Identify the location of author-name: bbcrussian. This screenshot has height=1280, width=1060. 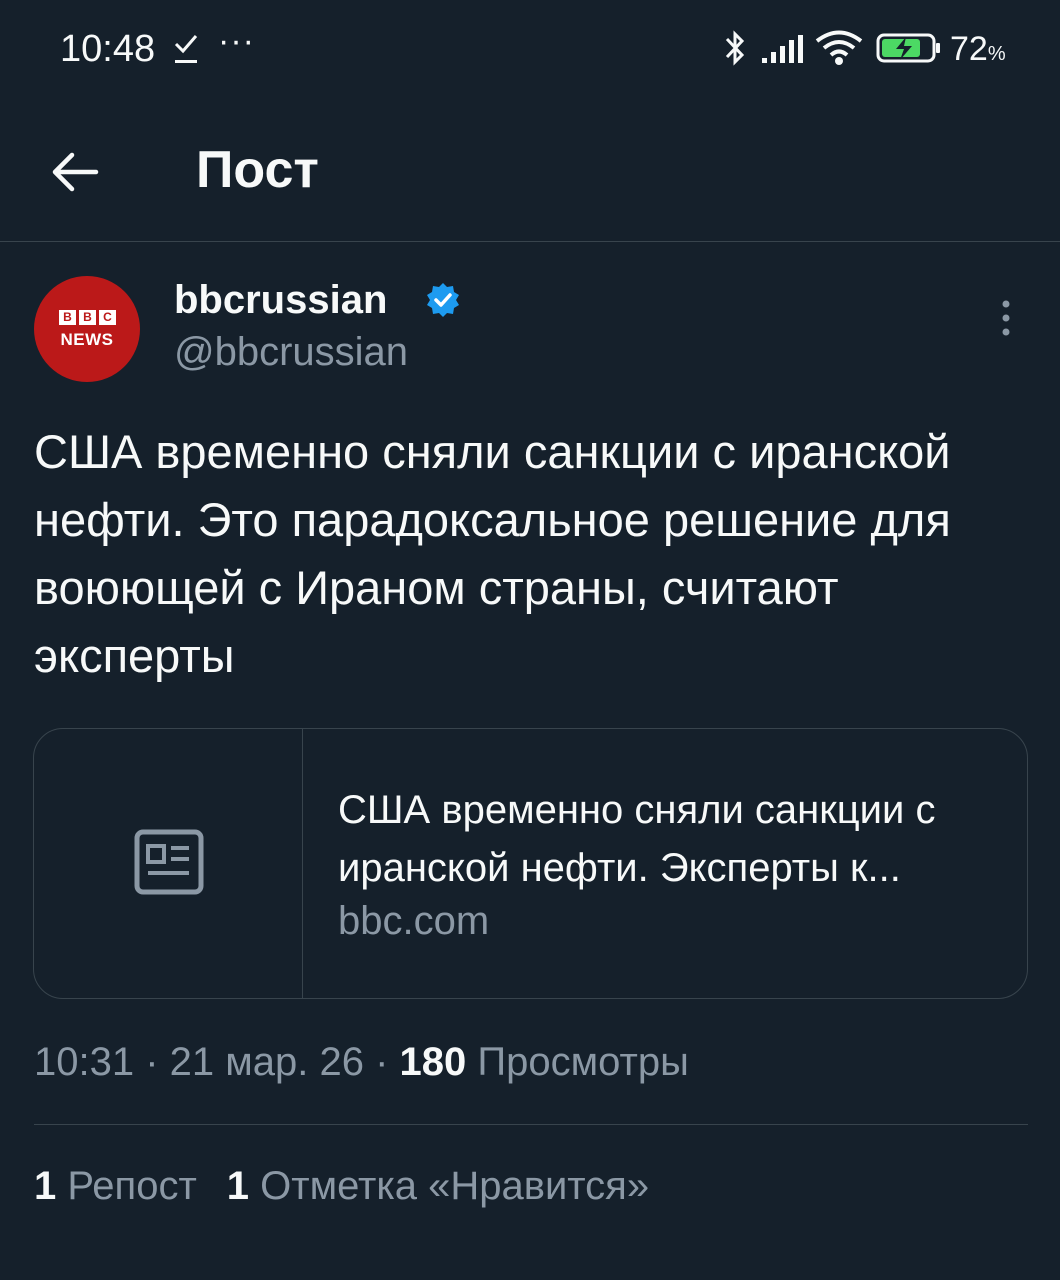
(280, 300).